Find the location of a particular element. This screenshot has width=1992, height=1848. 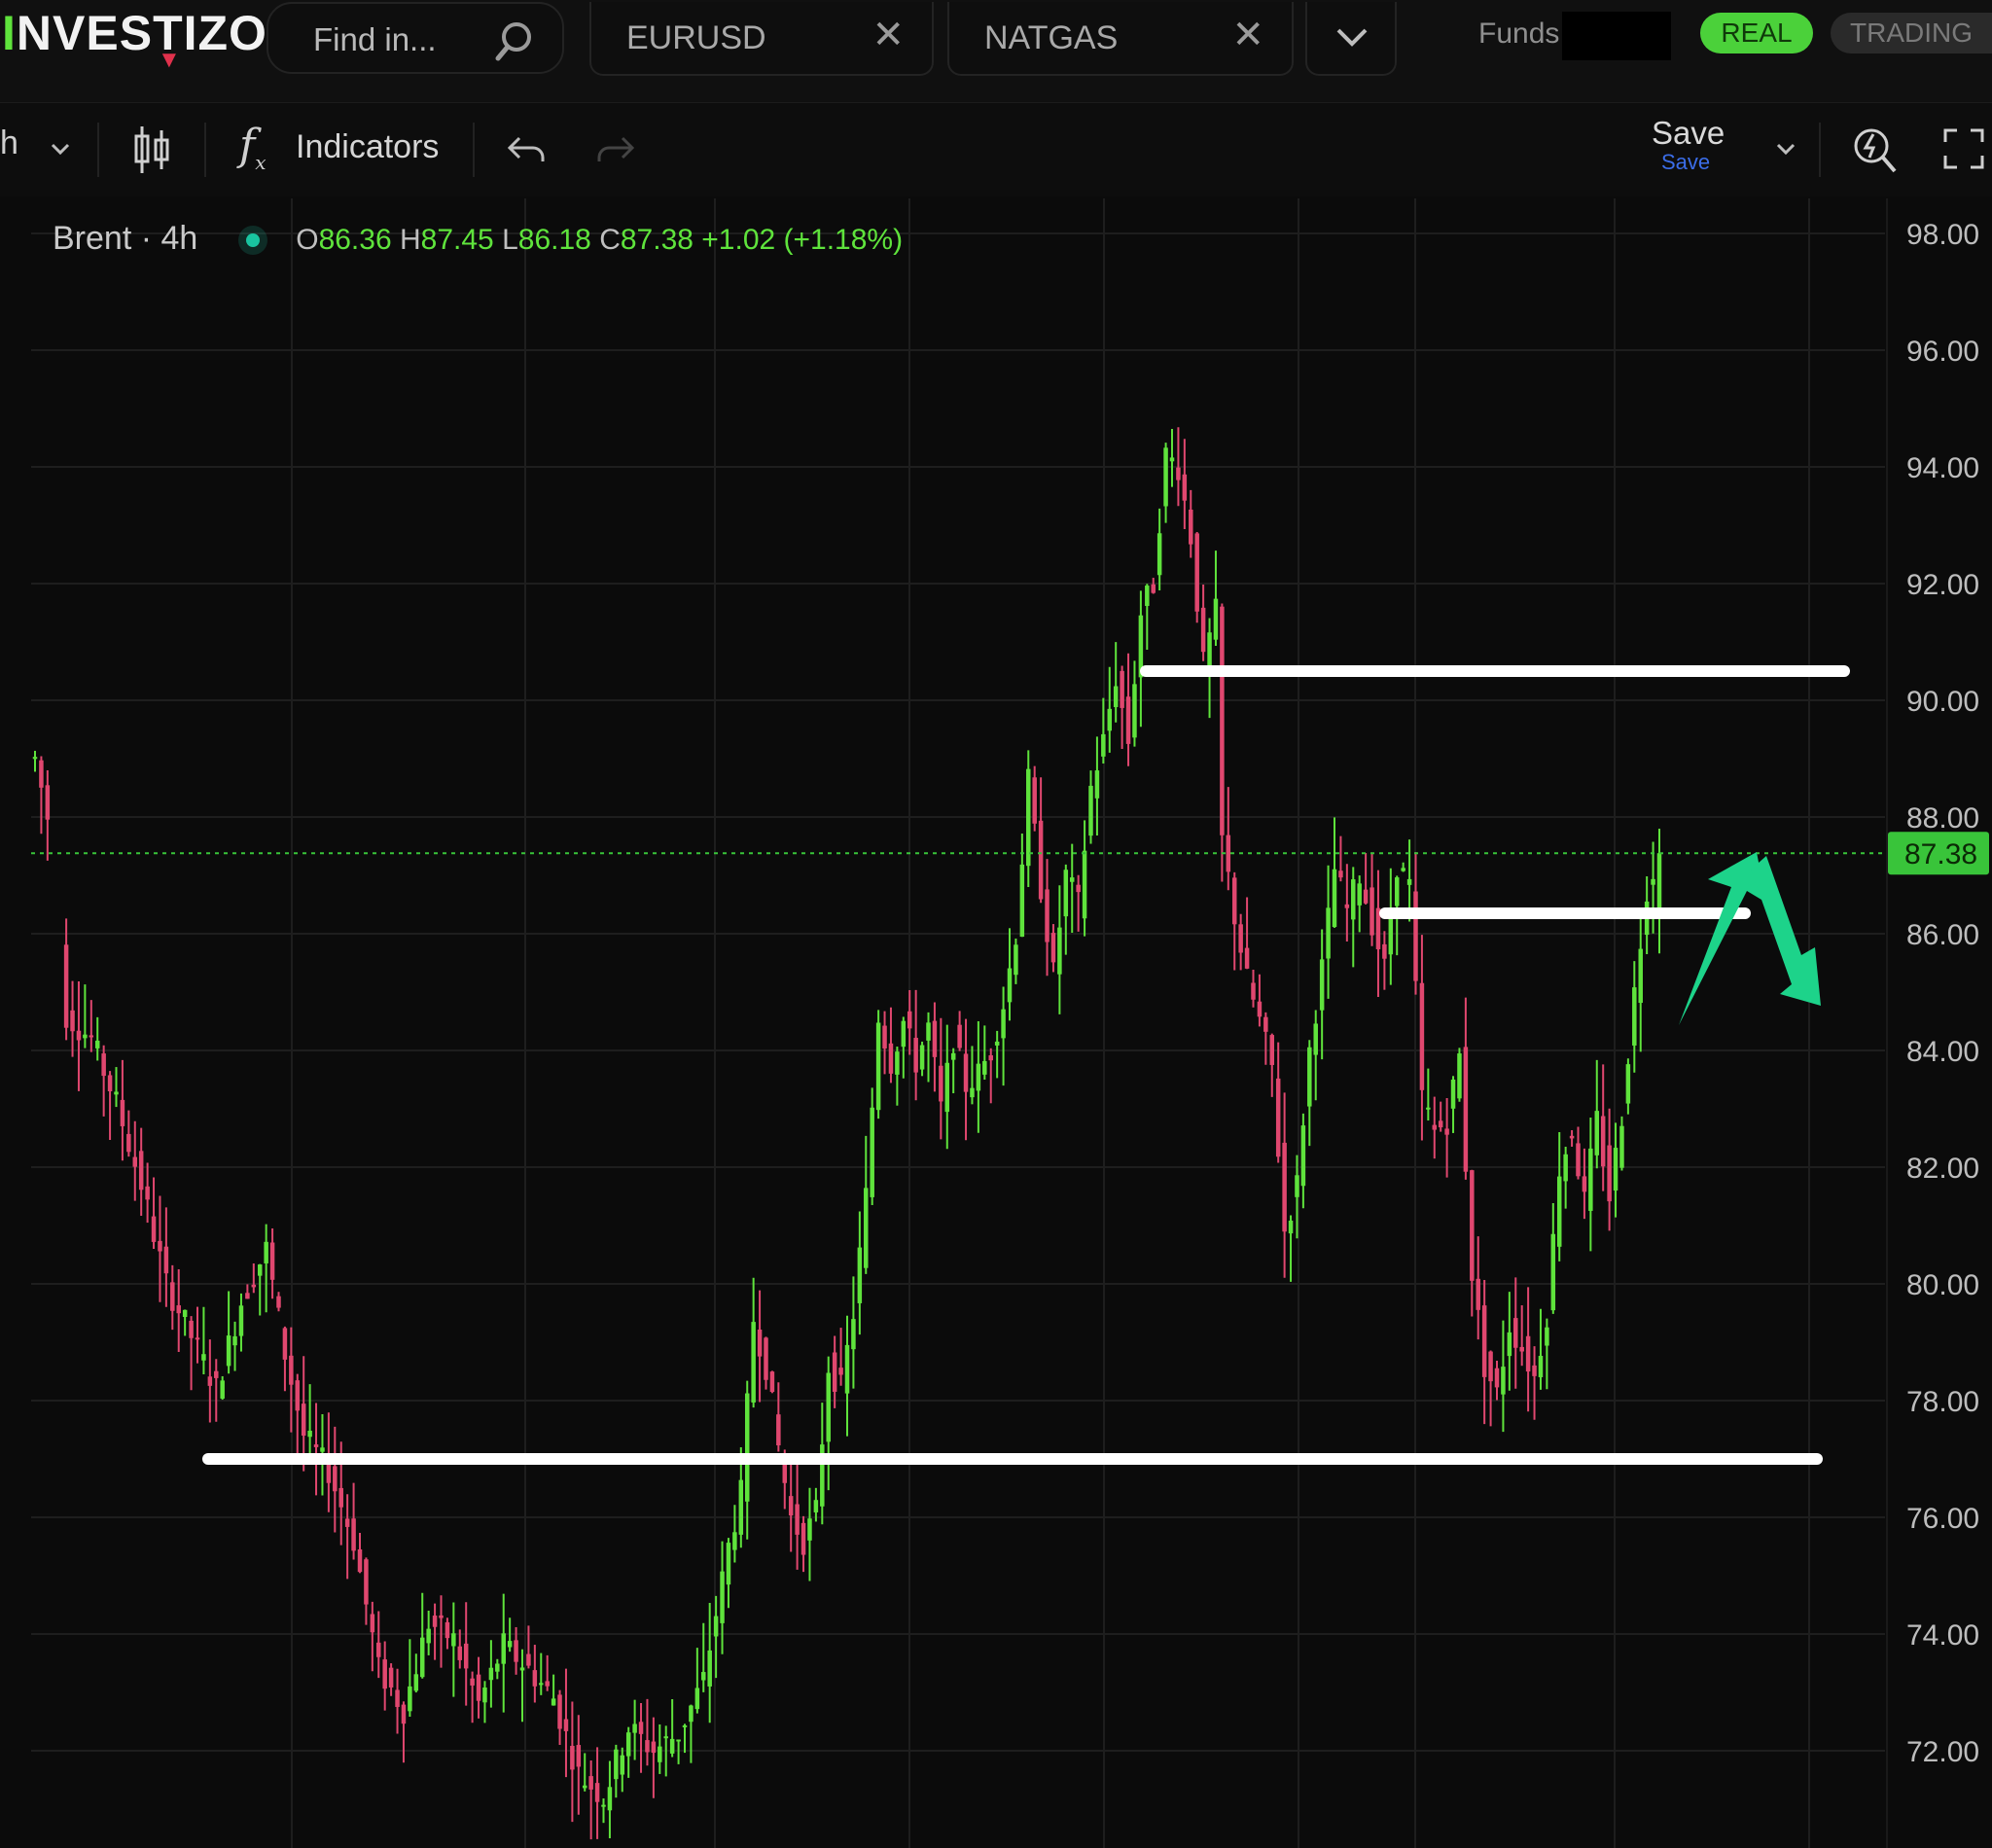

tab-eurusd: EURUSD ✕ is located at coordinates (761, 39).